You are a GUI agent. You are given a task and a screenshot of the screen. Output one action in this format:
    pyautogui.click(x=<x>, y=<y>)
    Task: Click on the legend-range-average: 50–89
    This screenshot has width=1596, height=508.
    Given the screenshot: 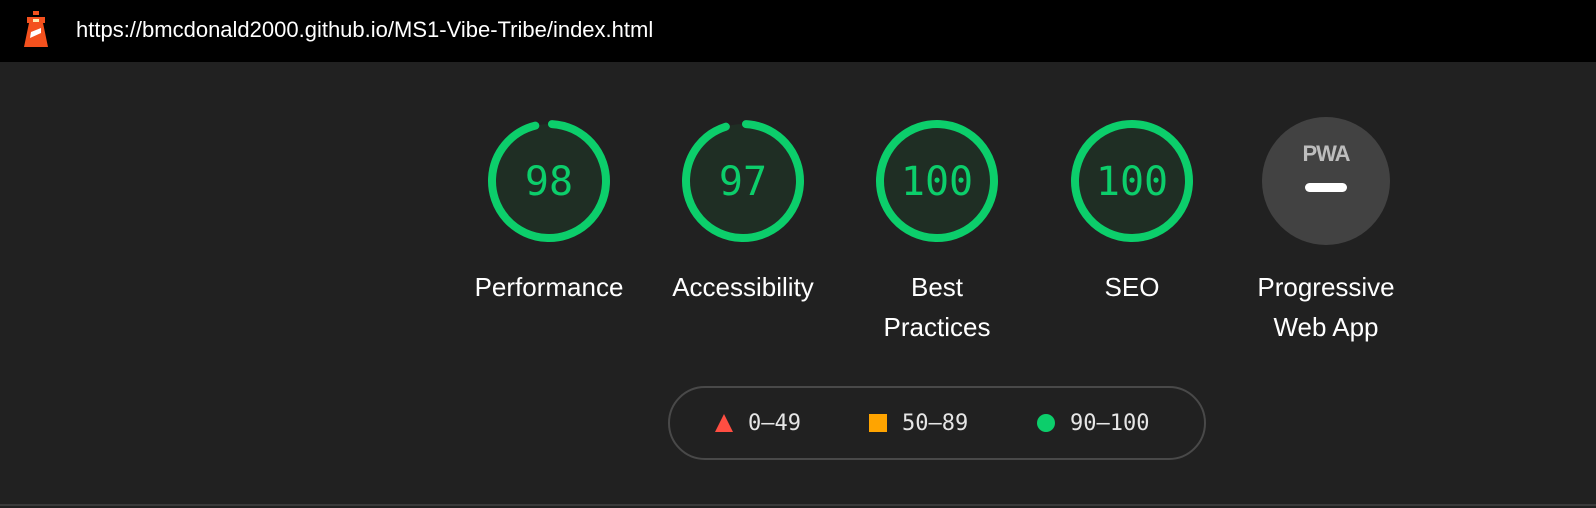 What is the action you would take?
    pyautogui.click(x=935, y=423)
    